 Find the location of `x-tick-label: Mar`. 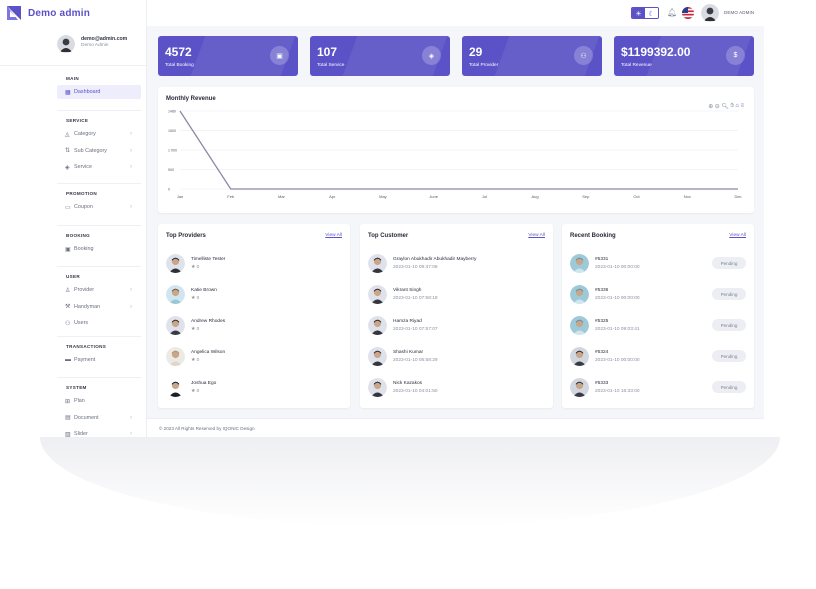

x-tick-label: Mar is located at coordinates (282, 196).